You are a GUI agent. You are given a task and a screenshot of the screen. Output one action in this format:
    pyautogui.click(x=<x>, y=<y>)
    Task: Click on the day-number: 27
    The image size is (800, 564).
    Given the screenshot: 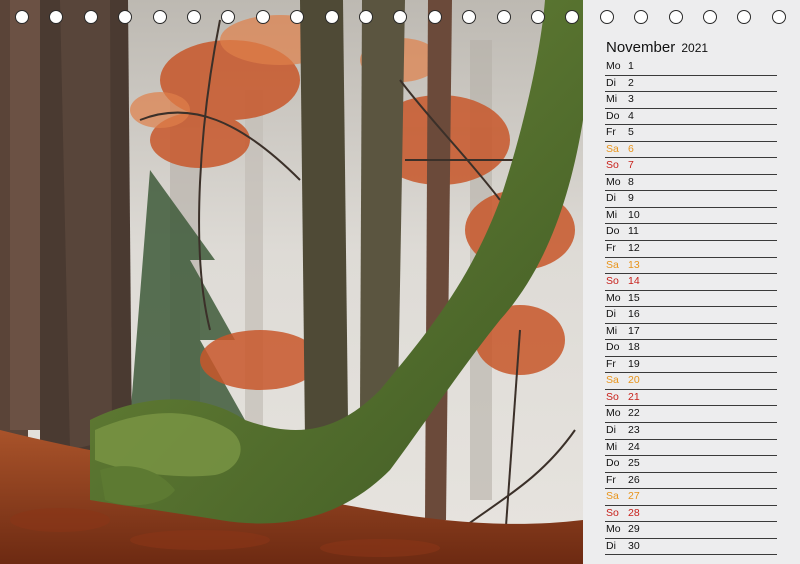 What is the action you would take?
    pyautogui.click(x=634, y=496)
    